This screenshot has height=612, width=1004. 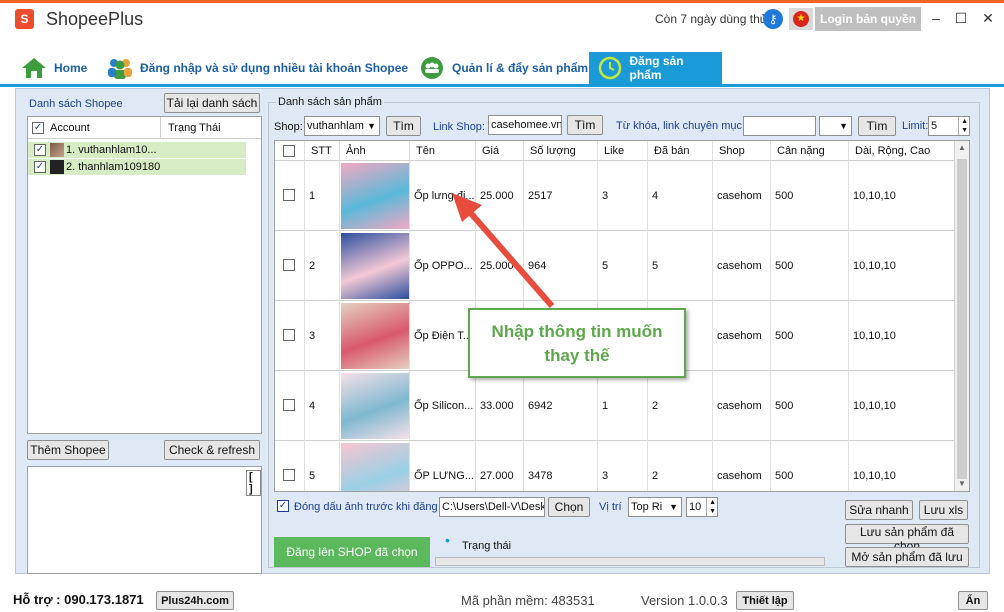 What do you see at coordinates (113, 167) in the screenshot?
I see `account-name: 2. thanhlam109180` at bounding box center [113, 167].